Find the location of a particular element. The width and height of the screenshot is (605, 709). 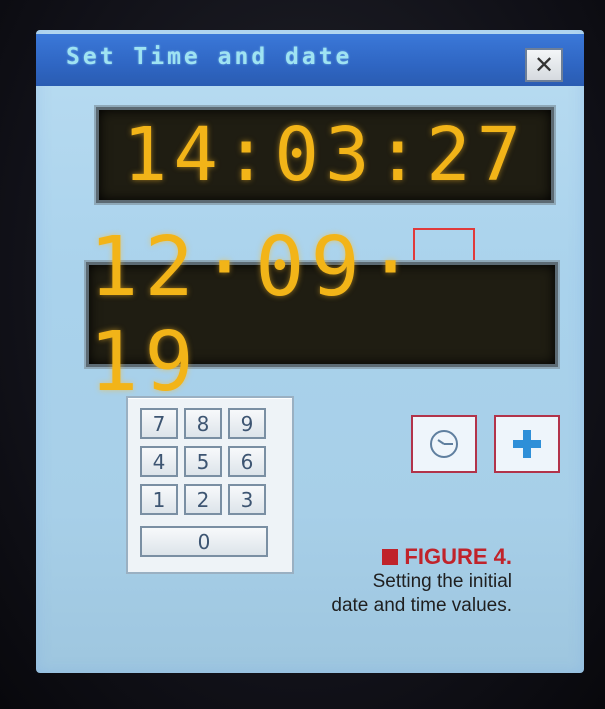

key-0: 0 is located at coordinates (204, 541).